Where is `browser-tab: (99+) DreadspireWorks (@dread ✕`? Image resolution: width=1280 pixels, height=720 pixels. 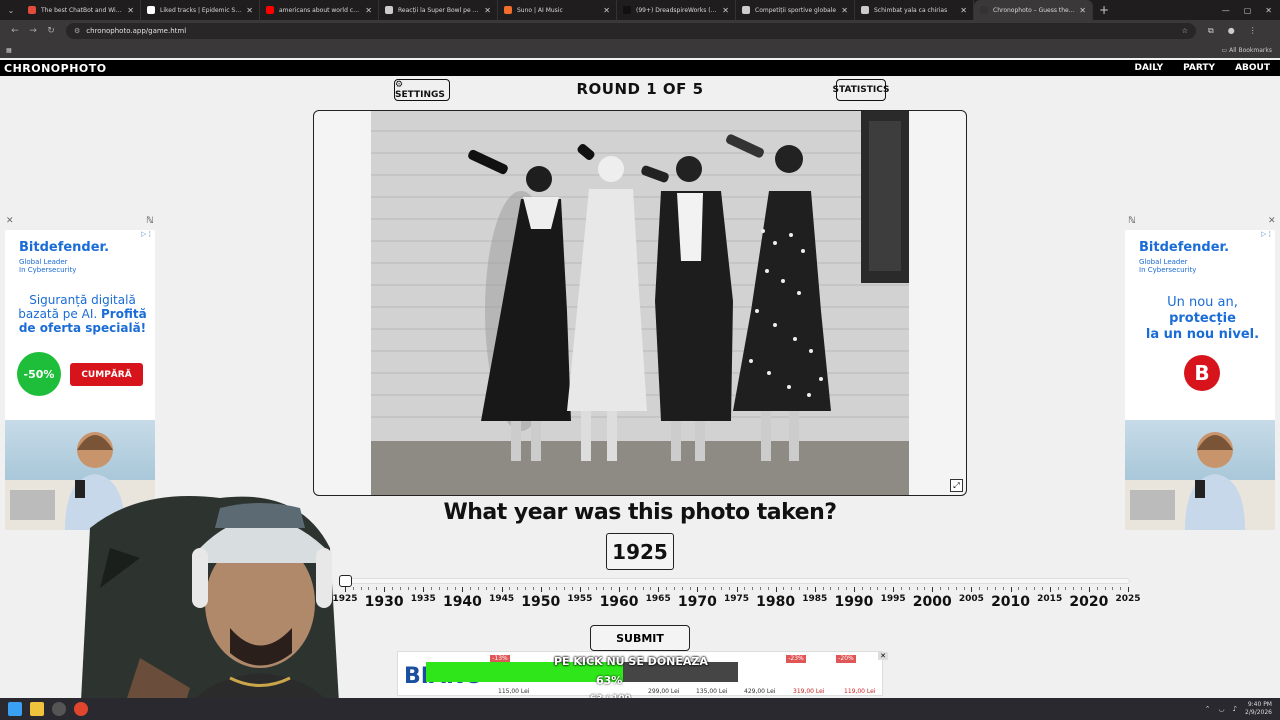
browser-tab: (99+) DreadspireWorks (@dread ✕ is located at coordinates (676, 10).